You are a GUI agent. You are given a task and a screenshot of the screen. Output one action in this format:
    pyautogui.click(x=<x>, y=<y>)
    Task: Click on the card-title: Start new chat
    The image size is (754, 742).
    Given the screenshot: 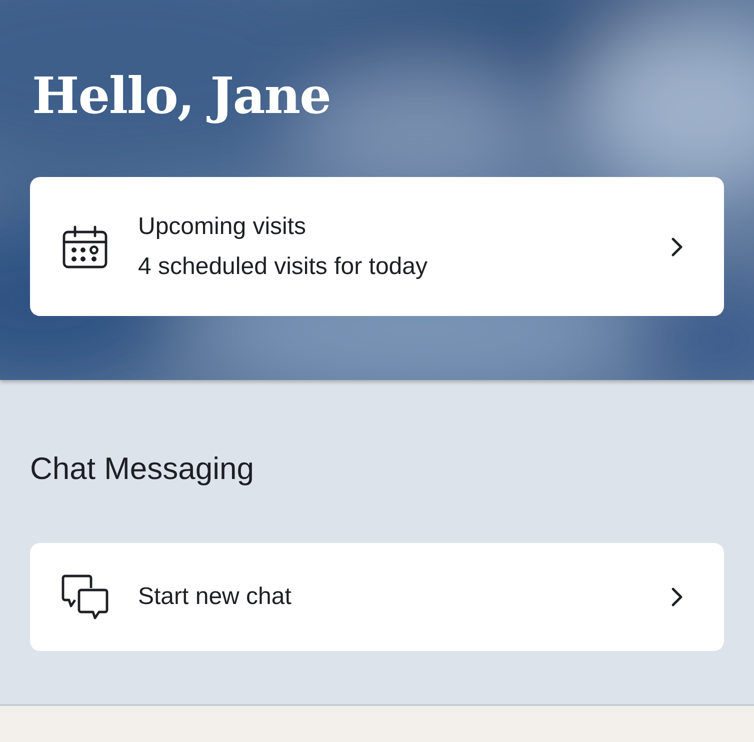 What is the action you would take?
    pyautogui.click(x=215, y=597)
    